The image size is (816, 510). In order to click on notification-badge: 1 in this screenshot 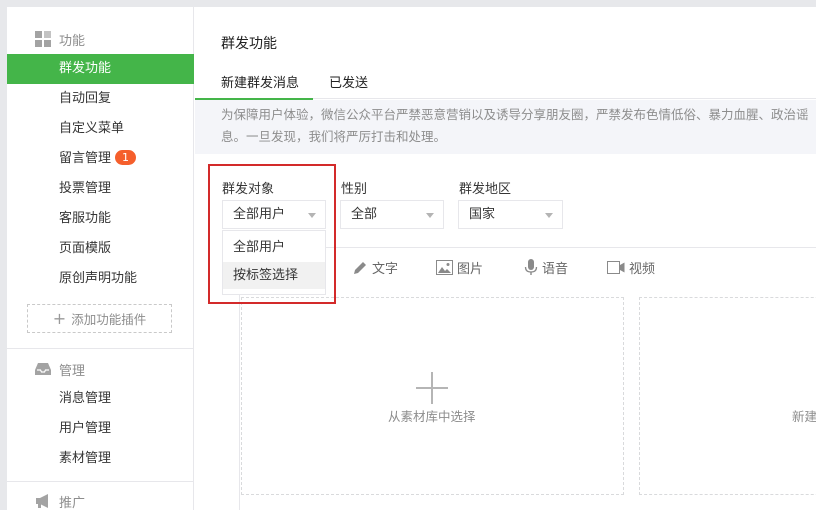, I will do `click(126, 157)`.